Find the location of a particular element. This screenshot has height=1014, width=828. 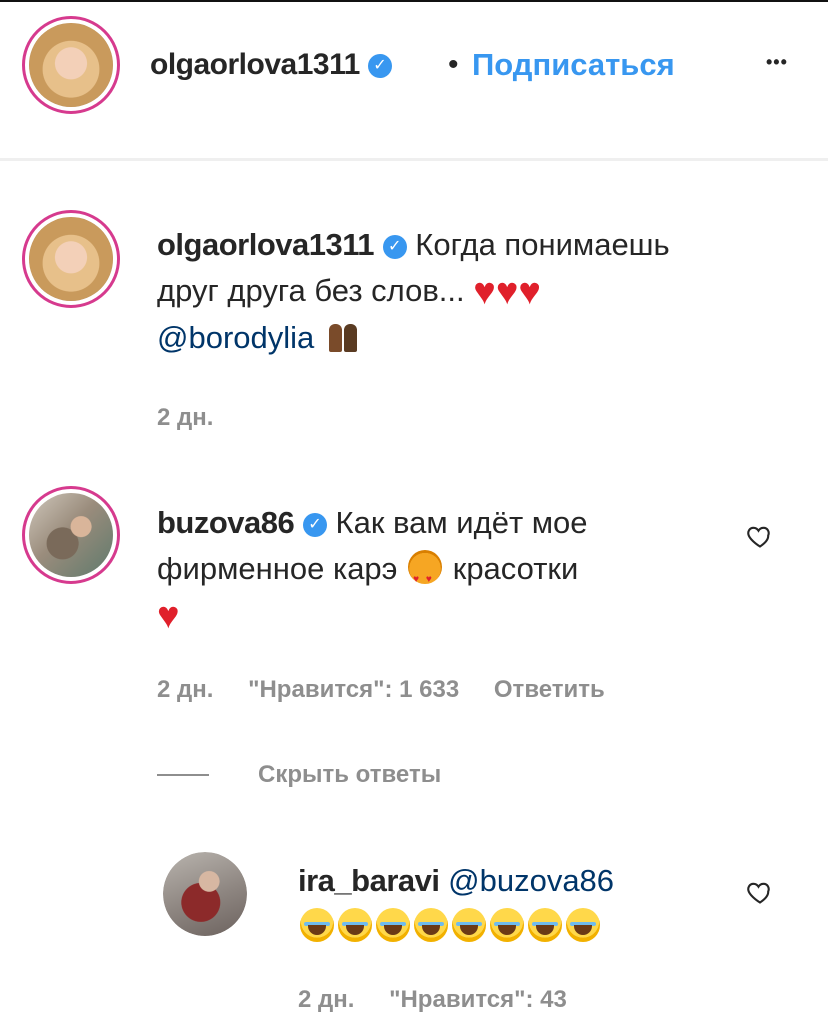

header-username: olgaorlova1311 ✓ is located at coordinates (271, 65).